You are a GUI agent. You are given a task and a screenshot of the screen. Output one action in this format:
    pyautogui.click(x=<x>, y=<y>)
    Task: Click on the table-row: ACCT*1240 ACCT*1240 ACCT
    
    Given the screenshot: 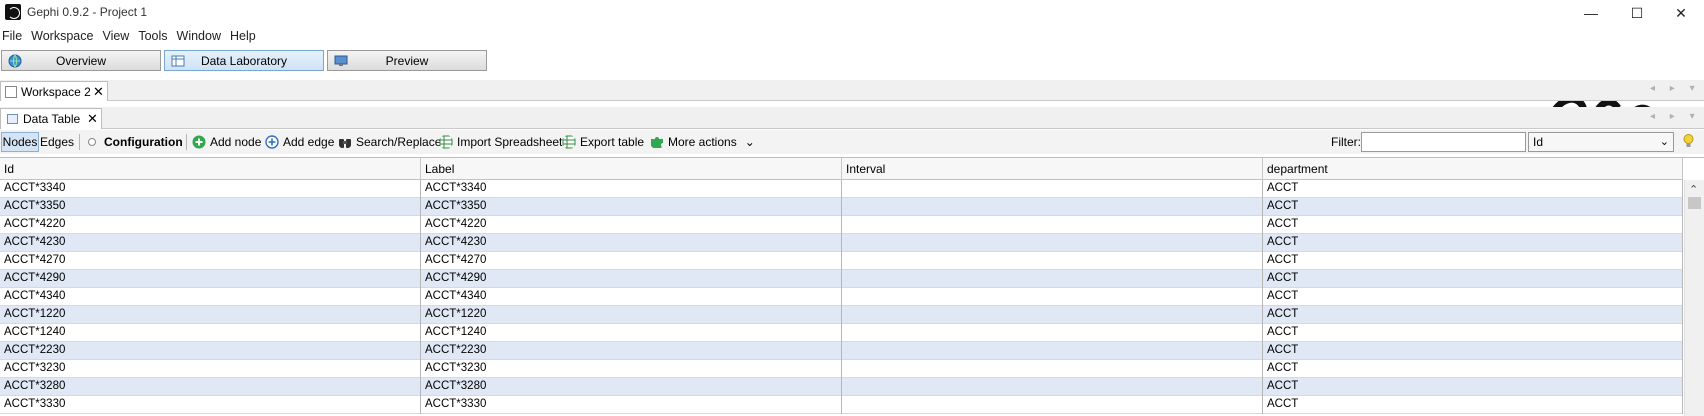 What is the action you would take?
    pyautogui.click(x=841, y=333)
    